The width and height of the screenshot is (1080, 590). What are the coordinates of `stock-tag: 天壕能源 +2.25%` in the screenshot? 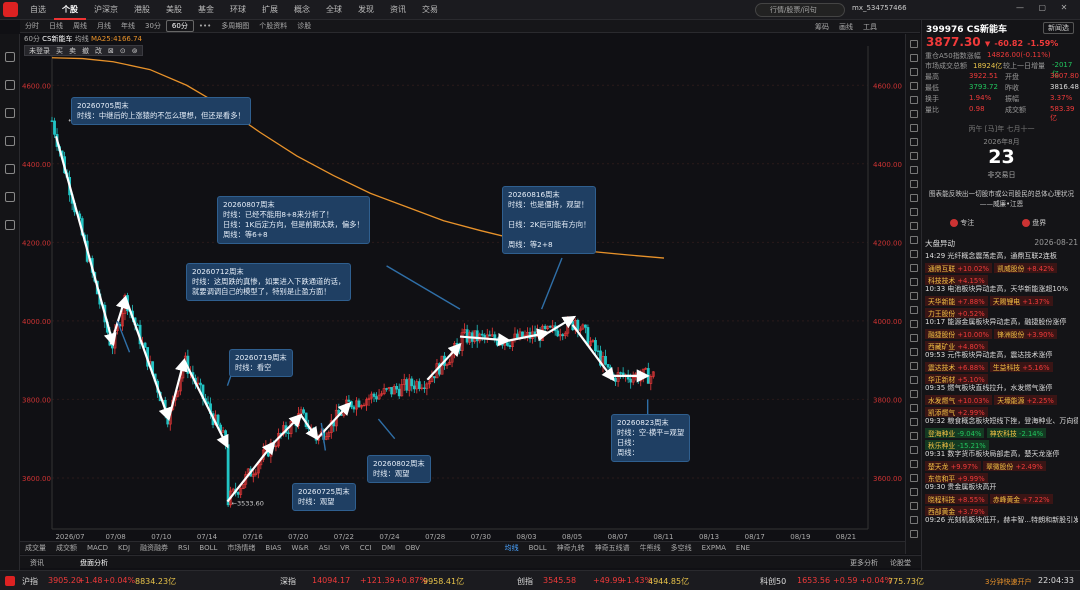 It's located at (1025, 400).